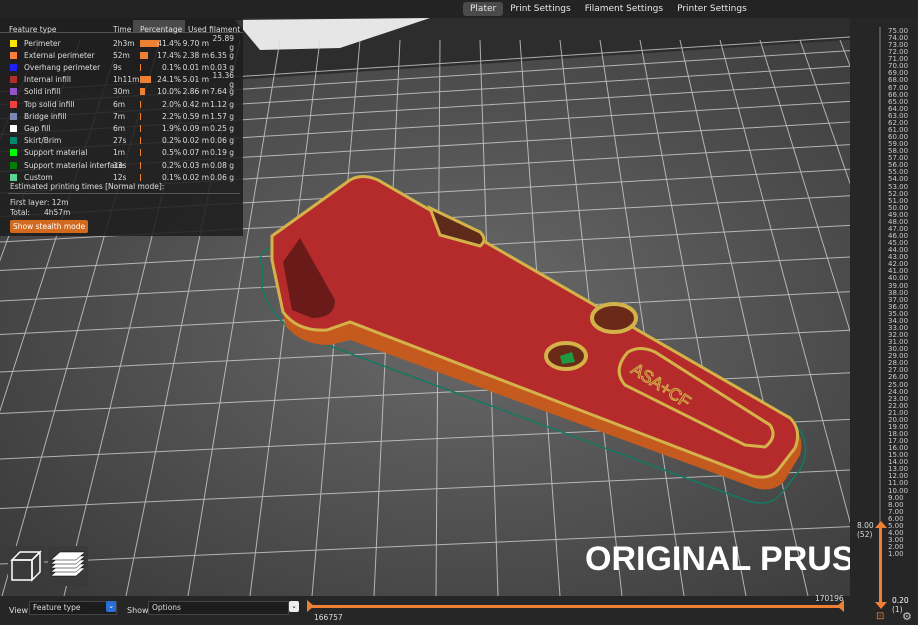 The width and height of the screenshot is (918, 625). What do you see at coordinates (126, 80) in the screenshot?
I see `feature-time: 1h11m` at bounding box center [126, 80].